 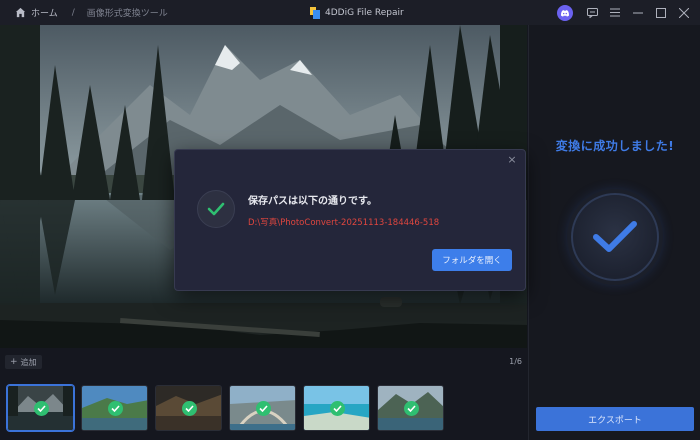 I want to click on add-button: + 追加, so click(x=23, y=362).